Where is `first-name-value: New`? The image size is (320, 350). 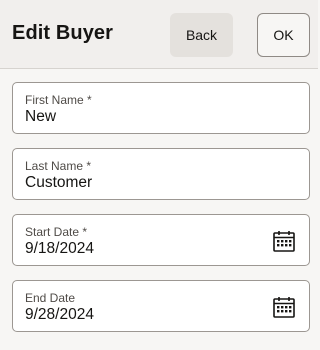
first-name-value: New is located at coordinates (40, 117).